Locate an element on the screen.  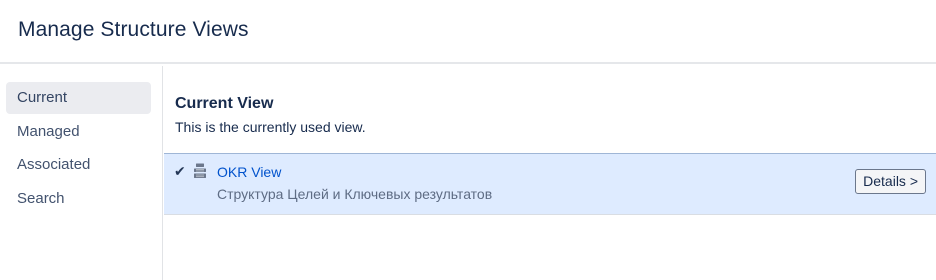
sidebar-item-associated: Associated is located at coordinates (78, 165).